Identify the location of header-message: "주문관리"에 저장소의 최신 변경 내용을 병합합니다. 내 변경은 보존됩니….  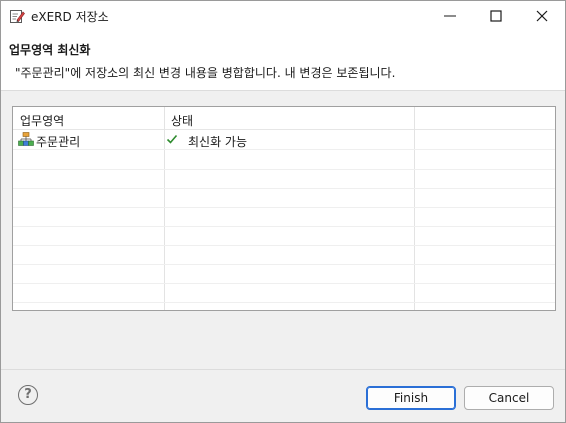
(205, 73).